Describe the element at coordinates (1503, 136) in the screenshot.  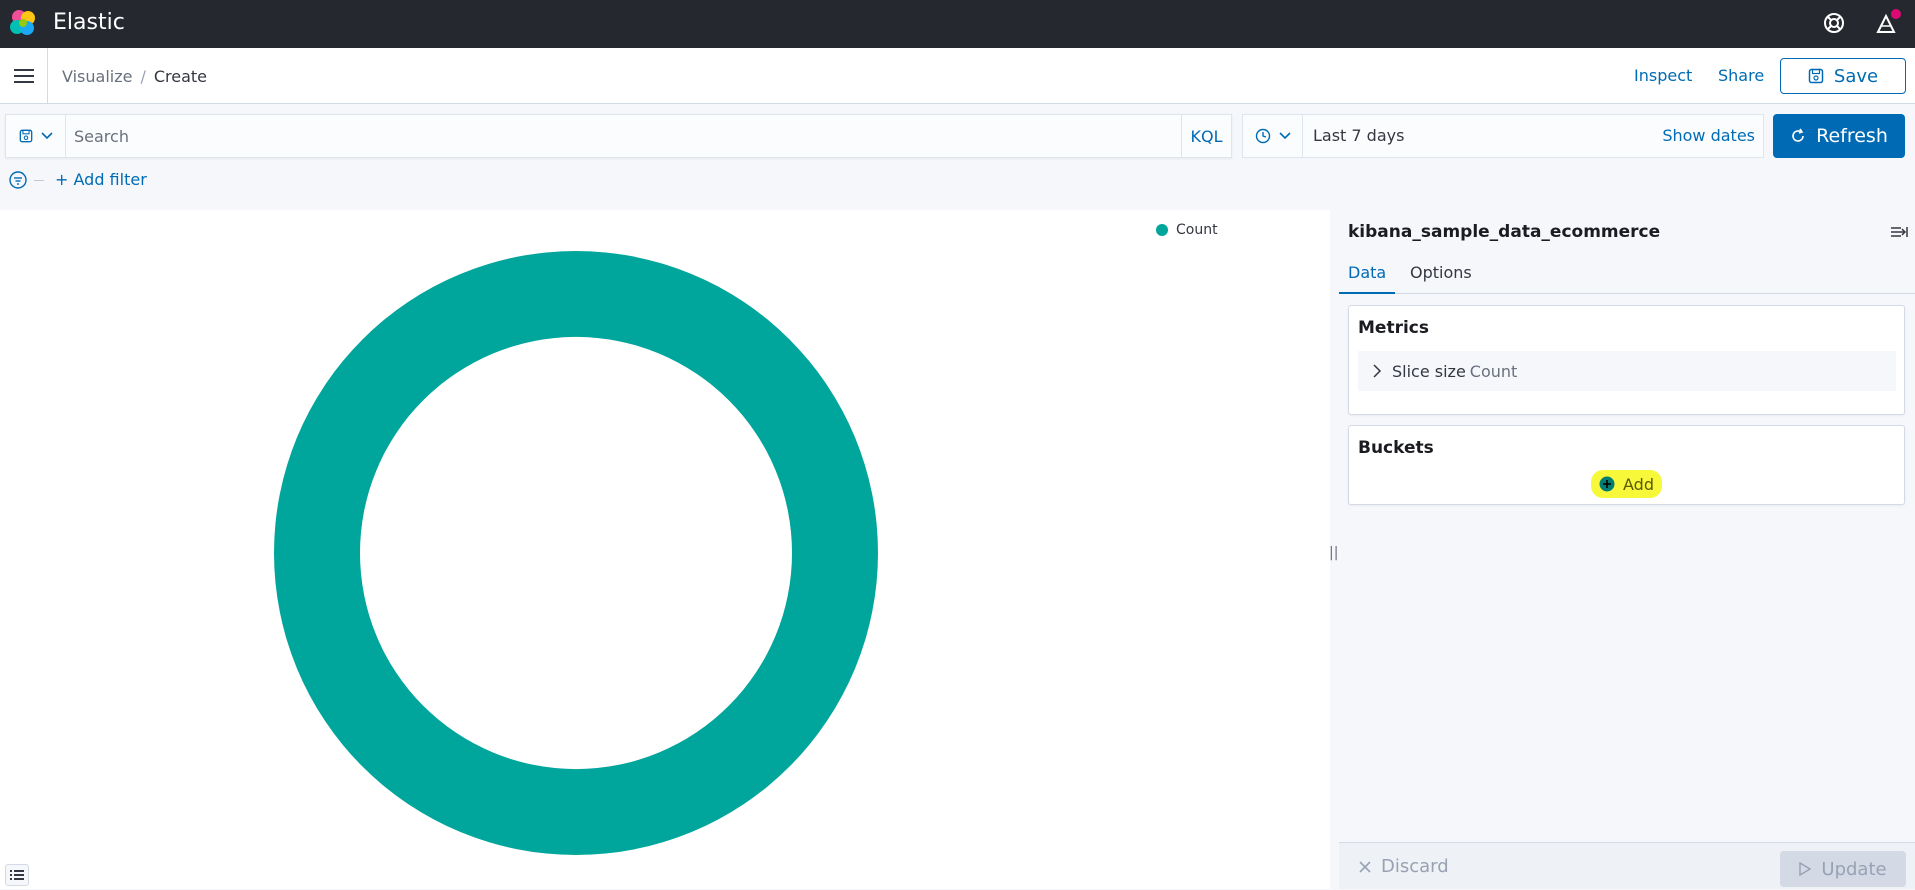
I see `date-picker: Last 7 days Show dates` at that location.